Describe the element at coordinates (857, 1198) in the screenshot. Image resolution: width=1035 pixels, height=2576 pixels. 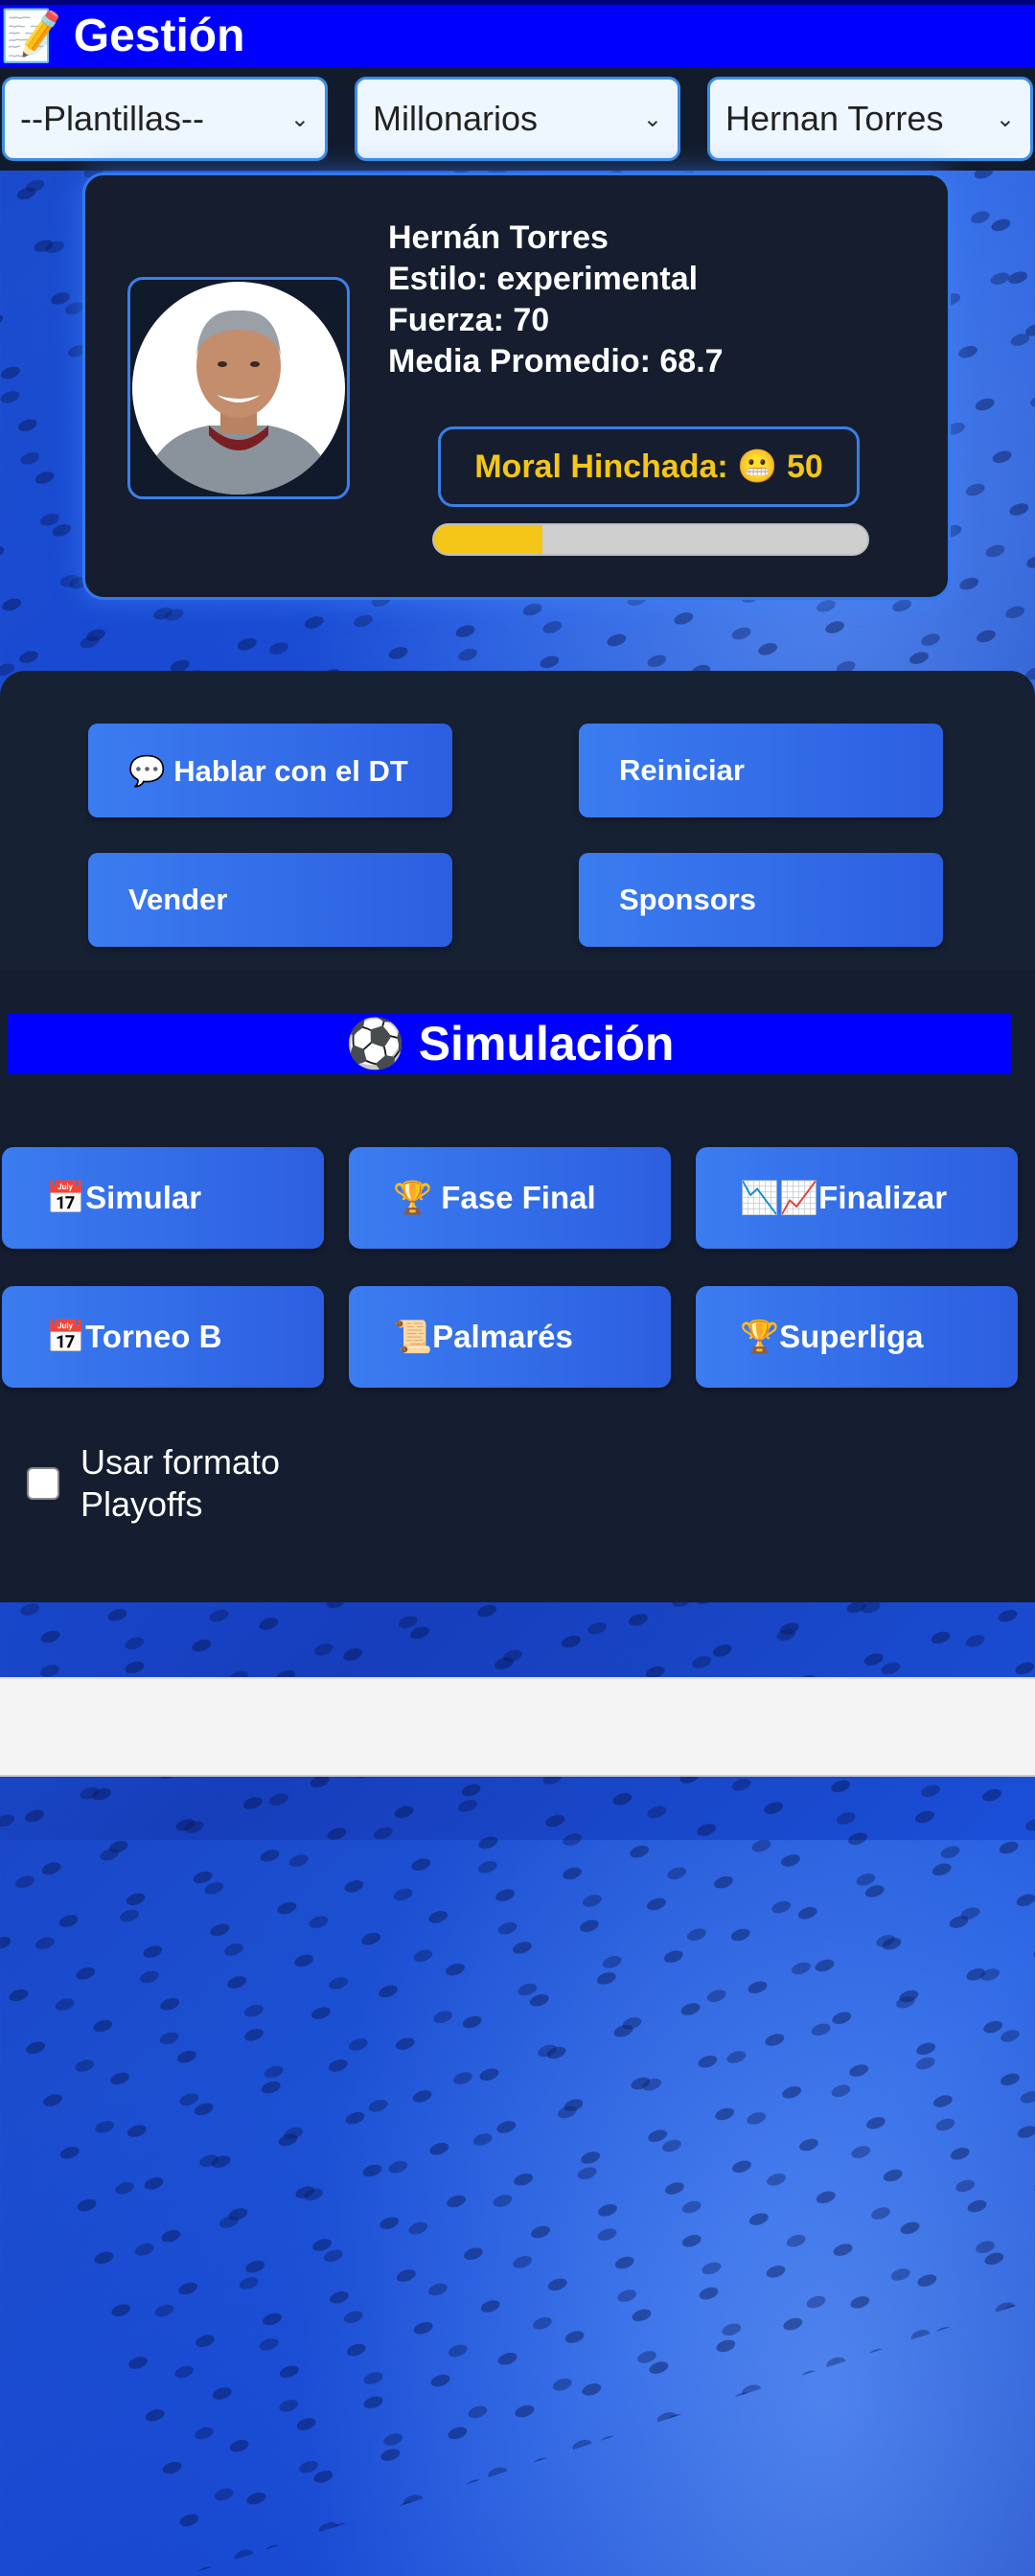
I see `finish-button: 📉📈Finalizar` at that location.